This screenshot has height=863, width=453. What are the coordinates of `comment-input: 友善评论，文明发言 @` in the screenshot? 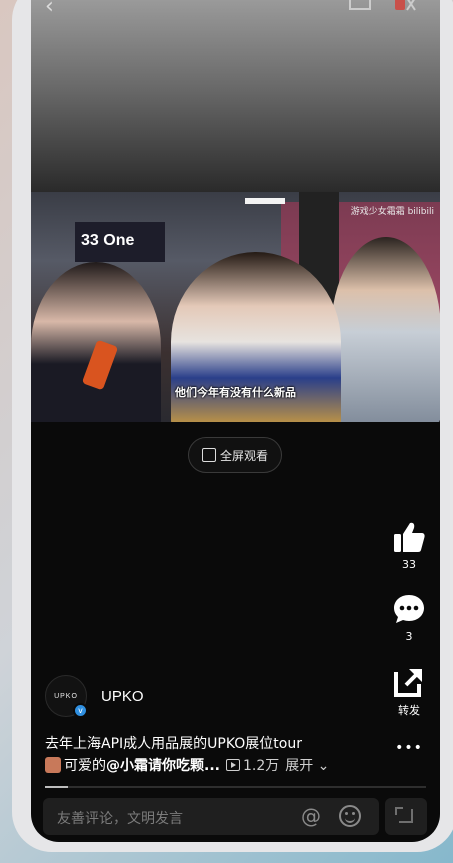 It's located at (211, 816).